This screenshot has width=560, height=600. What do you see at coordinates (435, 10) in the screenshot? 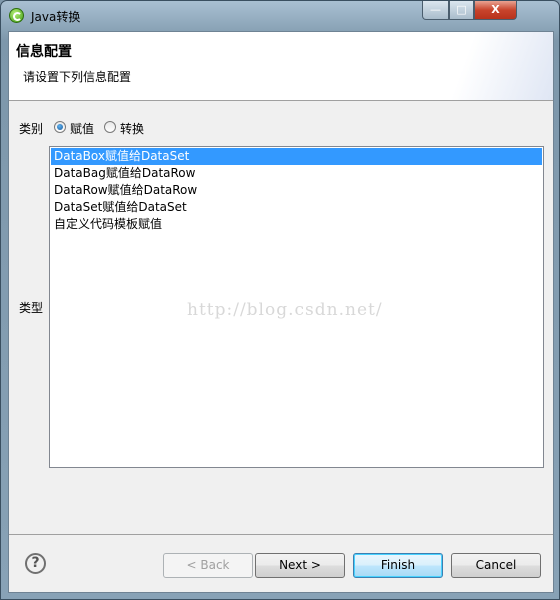
I see `minimize-button: —` at bounding box center [435, 10].